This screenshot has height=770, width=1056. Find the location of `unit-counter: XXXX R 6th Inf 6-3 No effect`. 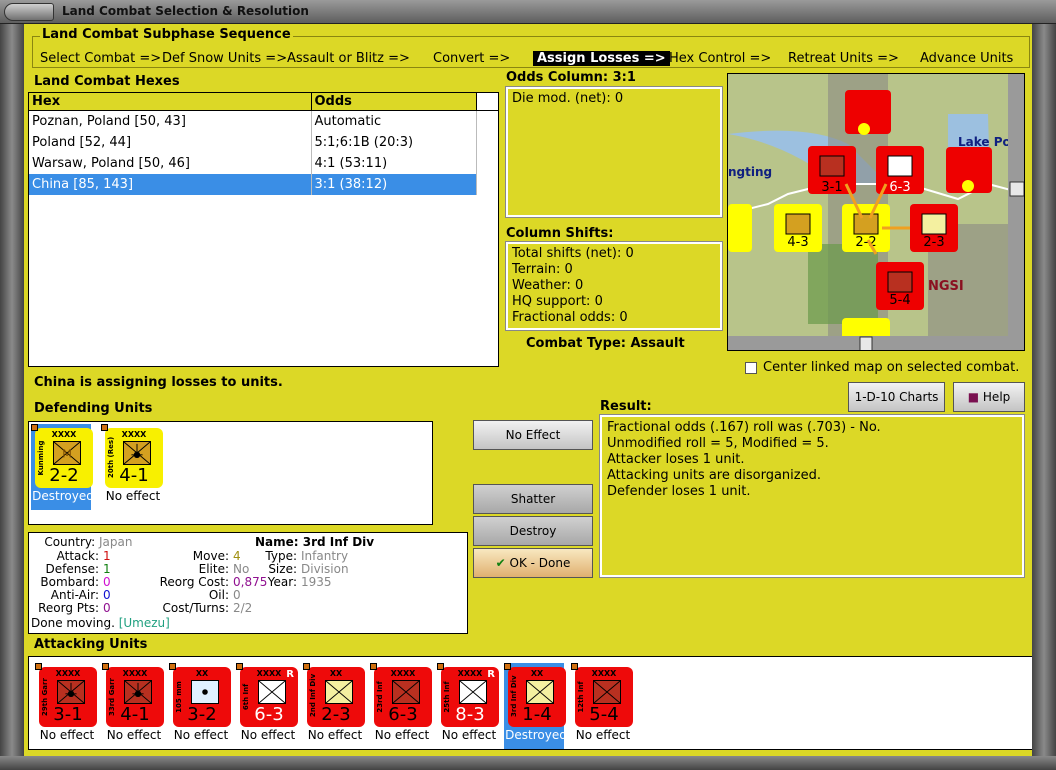

unit-counter: XXXX R 6th Inf 6-3 No effect is located at coordinates (267, 706).